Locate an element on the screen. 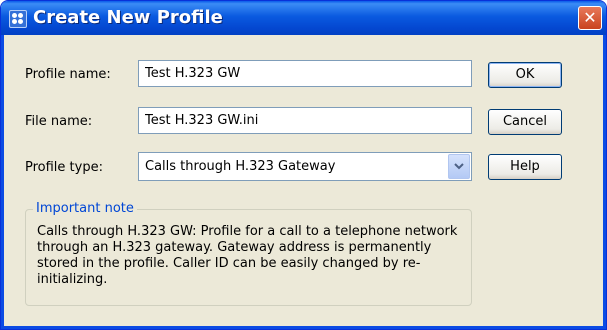 This screenshot has width=607, height=330. cancel-button: Cancel is located at coordinates (525, 122).